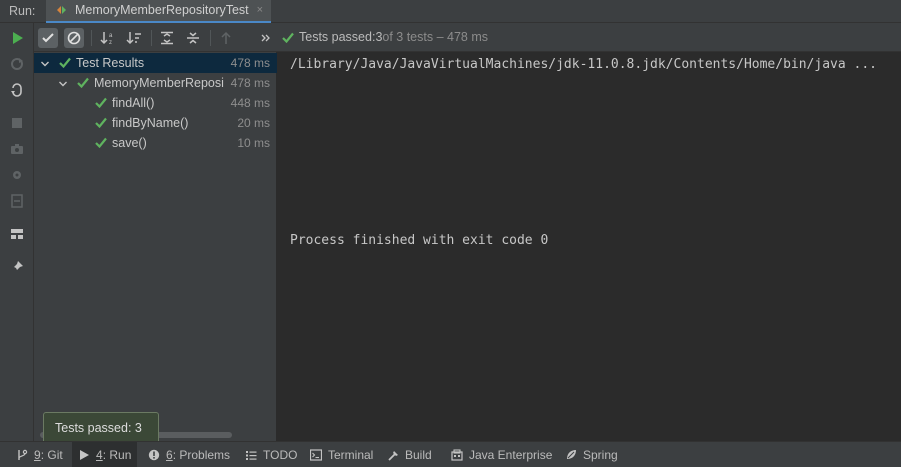 Image resolution: width=901 pixels, height=467 pixels. I want to click on tree-row-test-method: findByName() 20 ms, so click(155, 123).